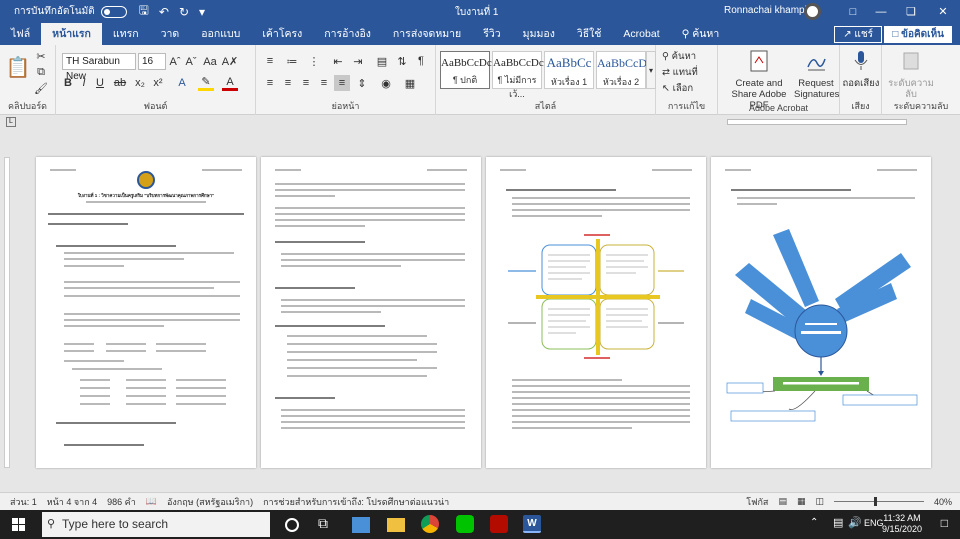  I want to click on decrease-indent-icon: ⇤, so click(338, 61).